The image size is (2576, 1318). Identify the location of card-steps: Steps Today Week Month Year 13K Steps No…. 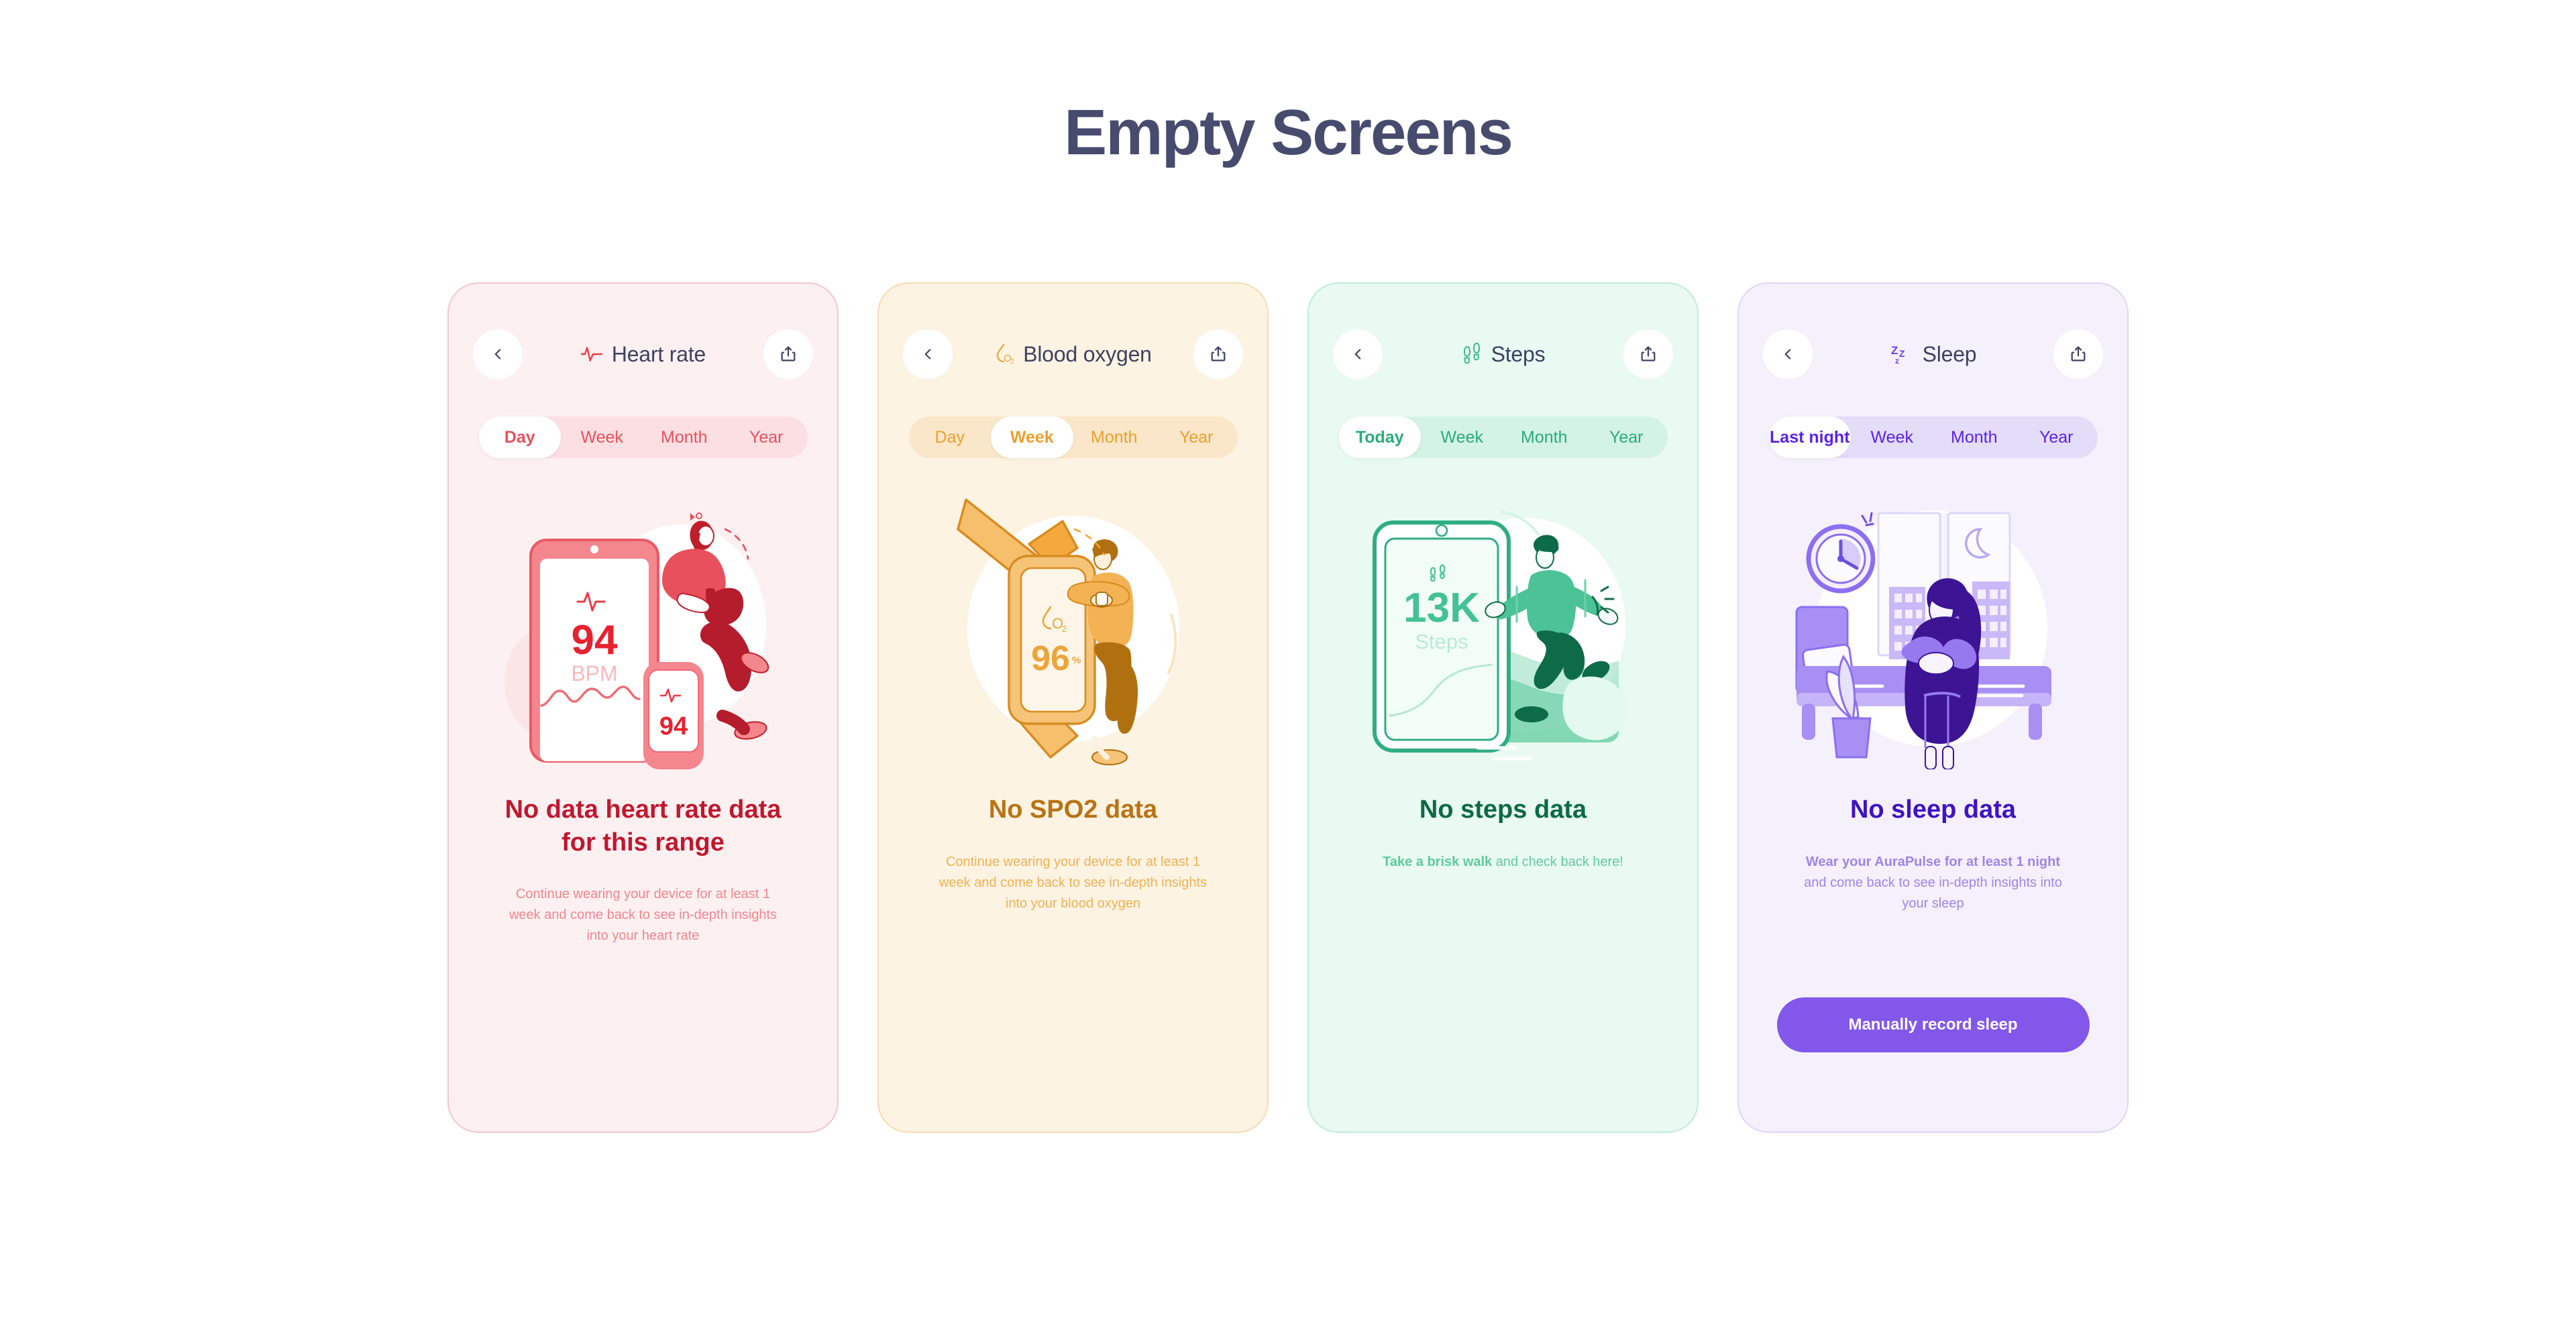
(1503, 708).